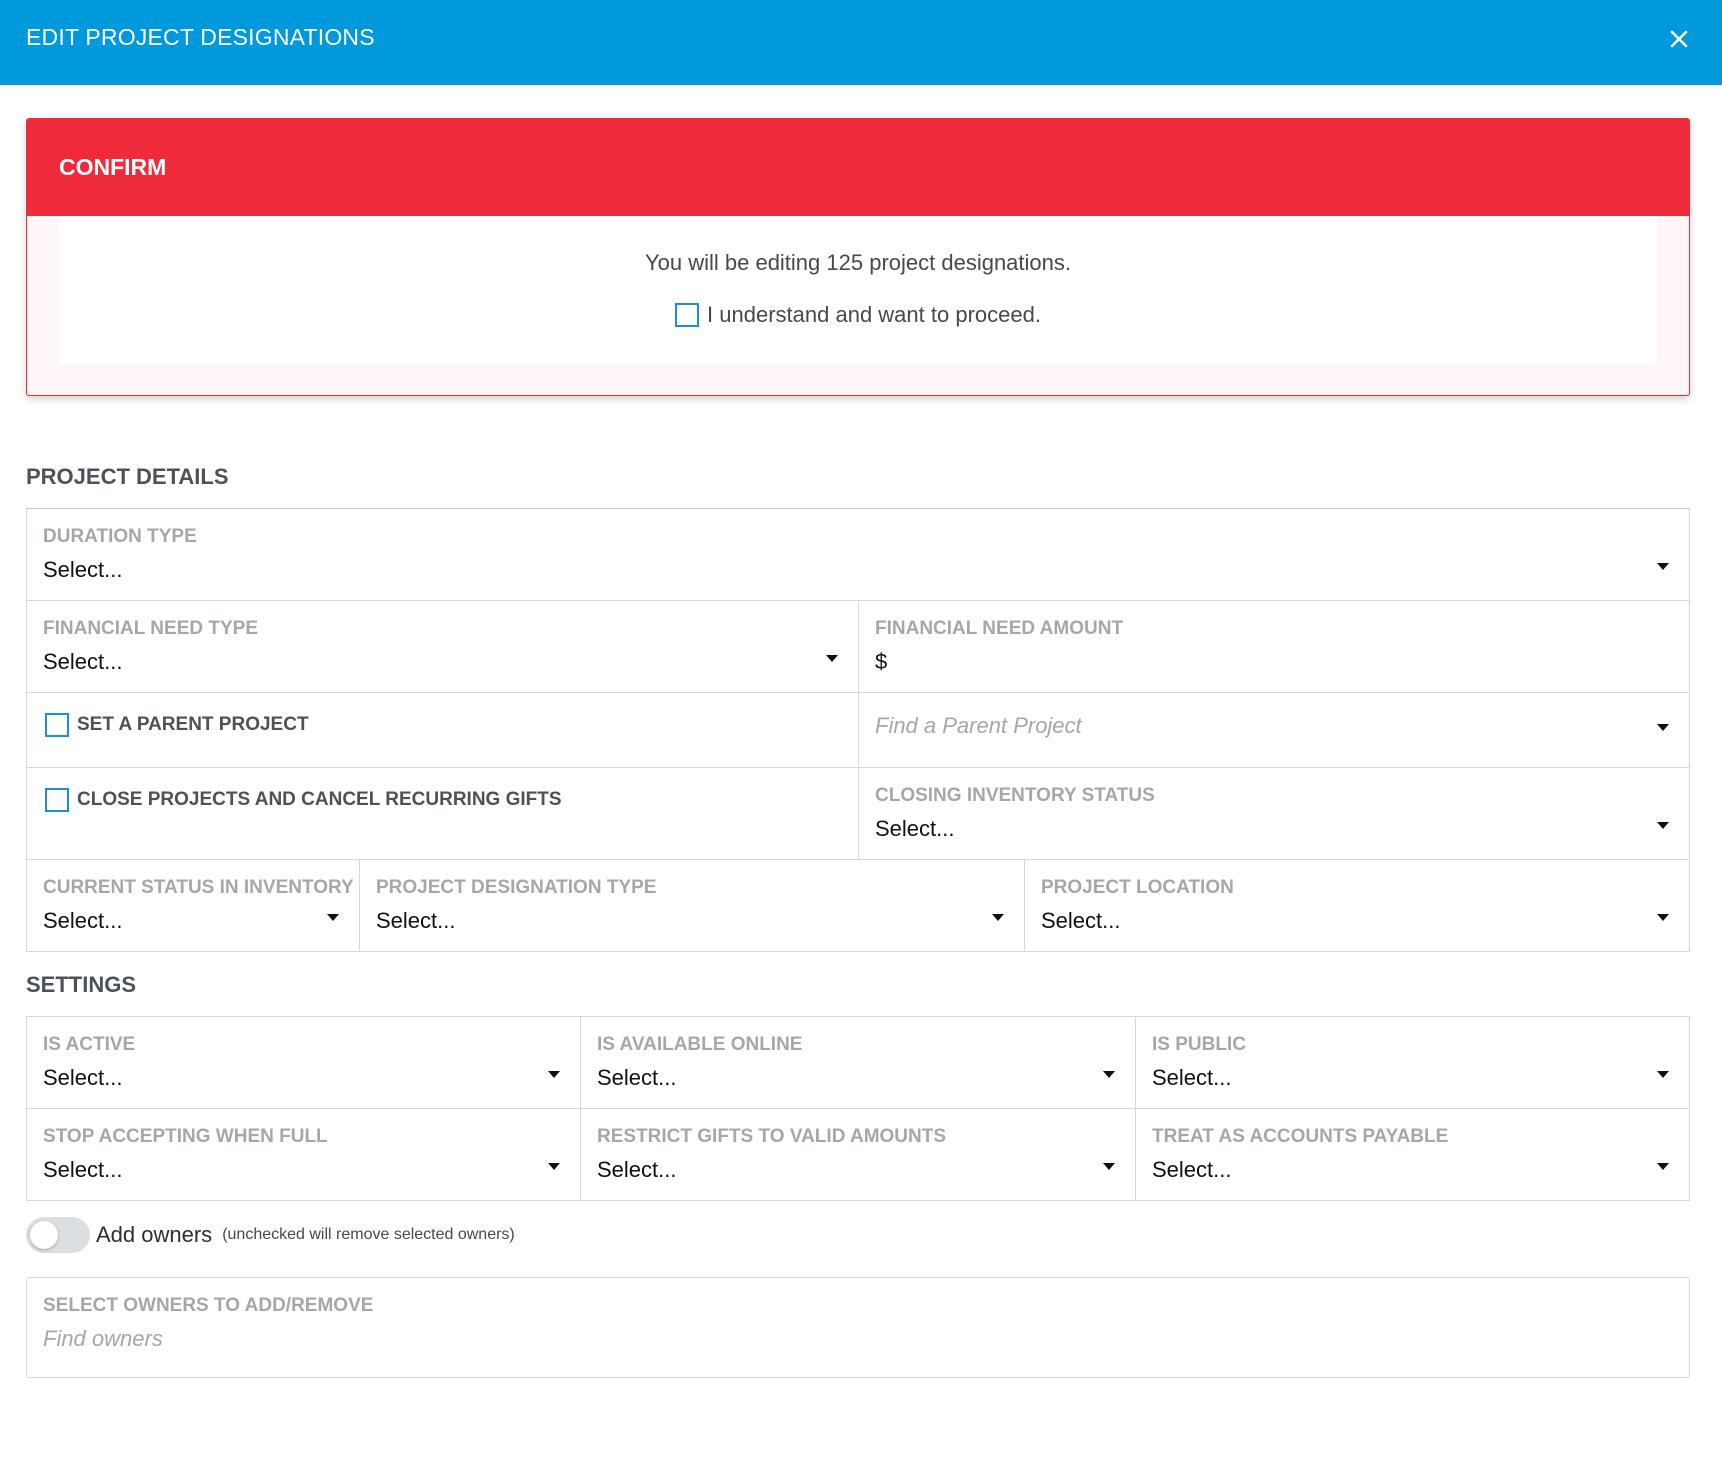  I want to click on project-details-title: PROJECT DETAILS, so click(127, 476).